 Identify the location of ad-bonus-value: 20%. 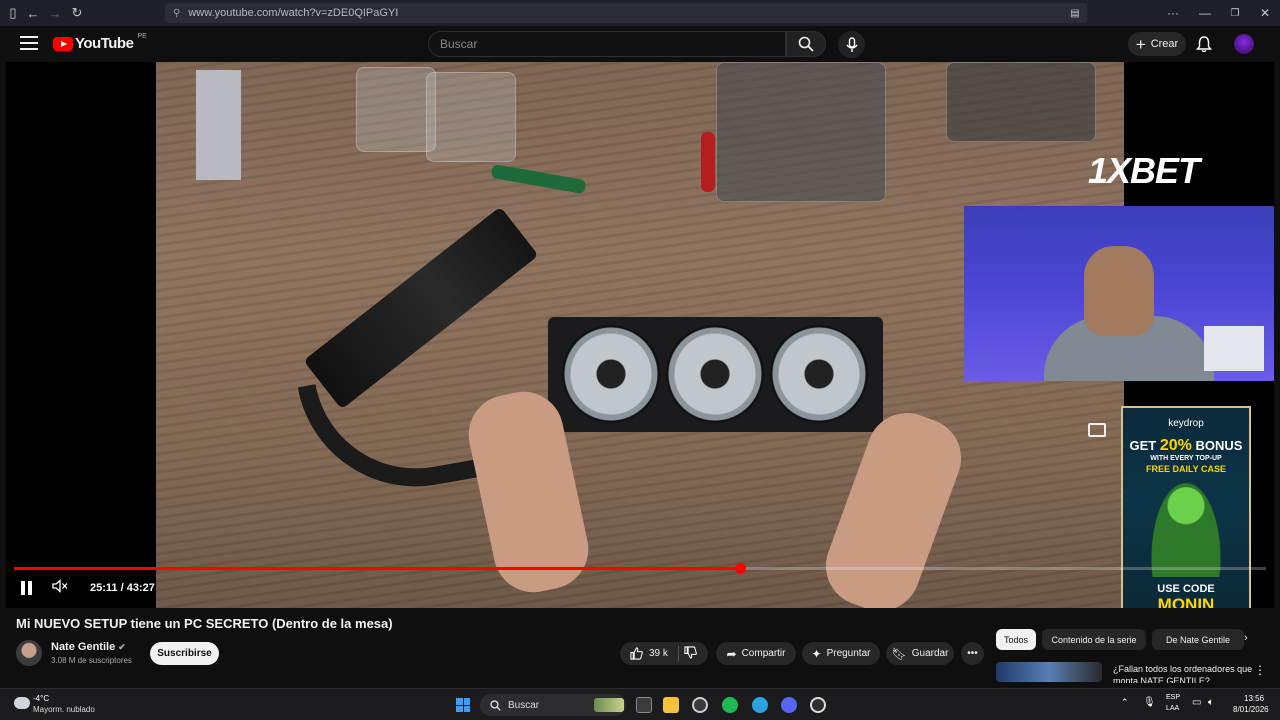
(1175, 445).